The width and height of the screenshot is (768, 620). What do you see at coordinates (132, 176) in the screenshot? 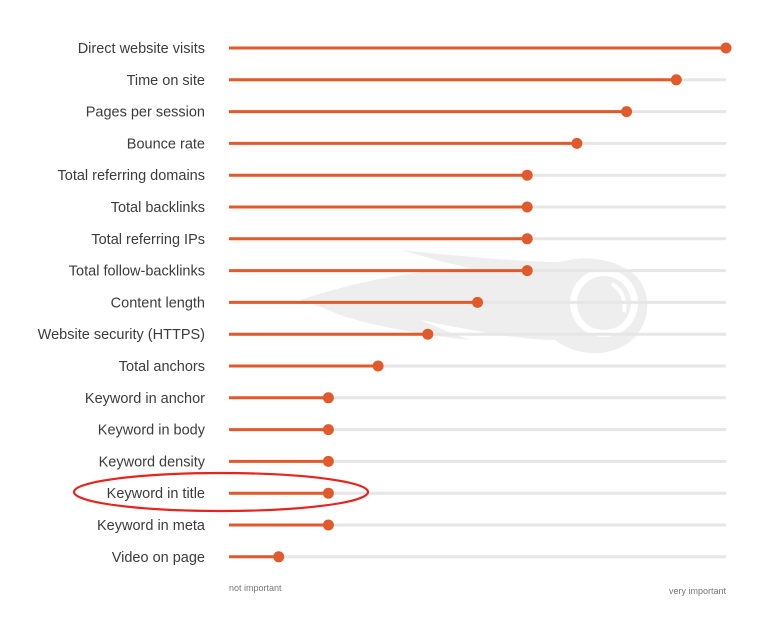
I see `category-label: Total referring domains` at bounding box center [132, 176].